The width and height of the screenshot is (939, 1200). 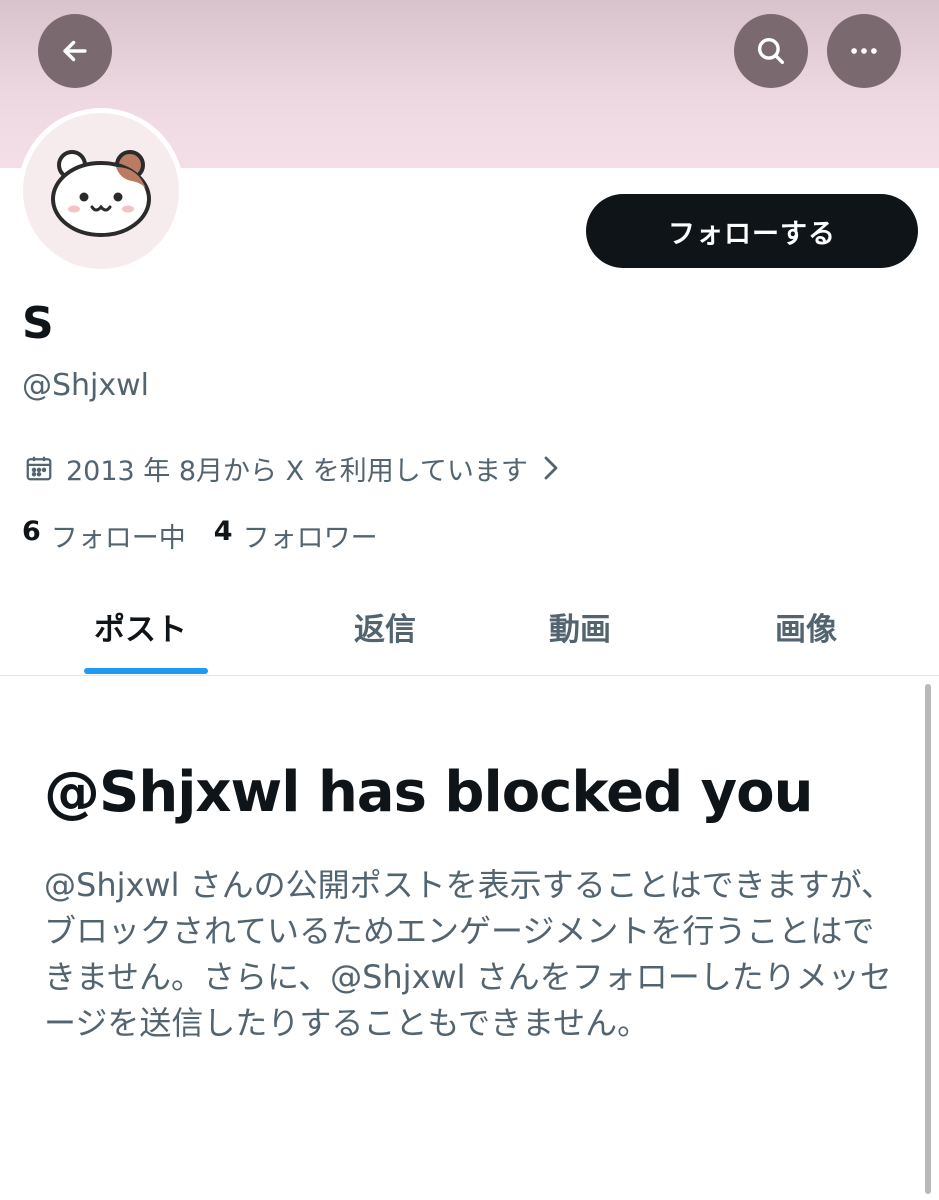 I want to click on back-button, so click(x=75, y=51).